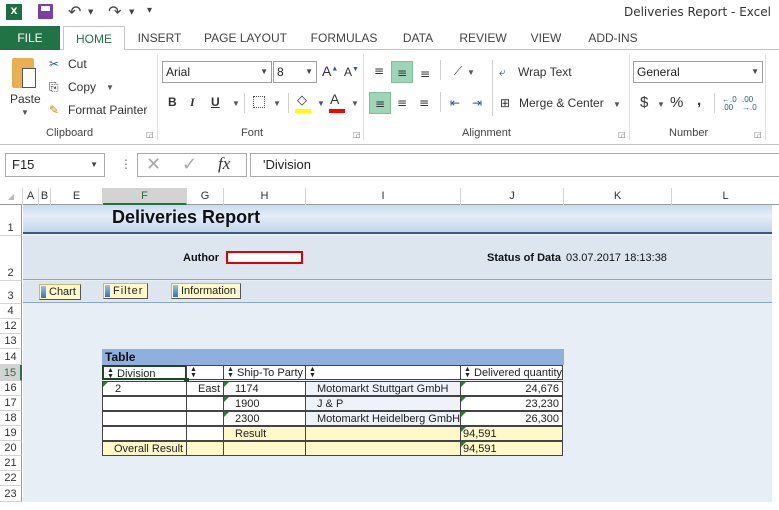 This screenshot has width=779, height=510. Describe the element at coordinates (215, 102) in the screenshot. I see `underline-button: U` at that location.